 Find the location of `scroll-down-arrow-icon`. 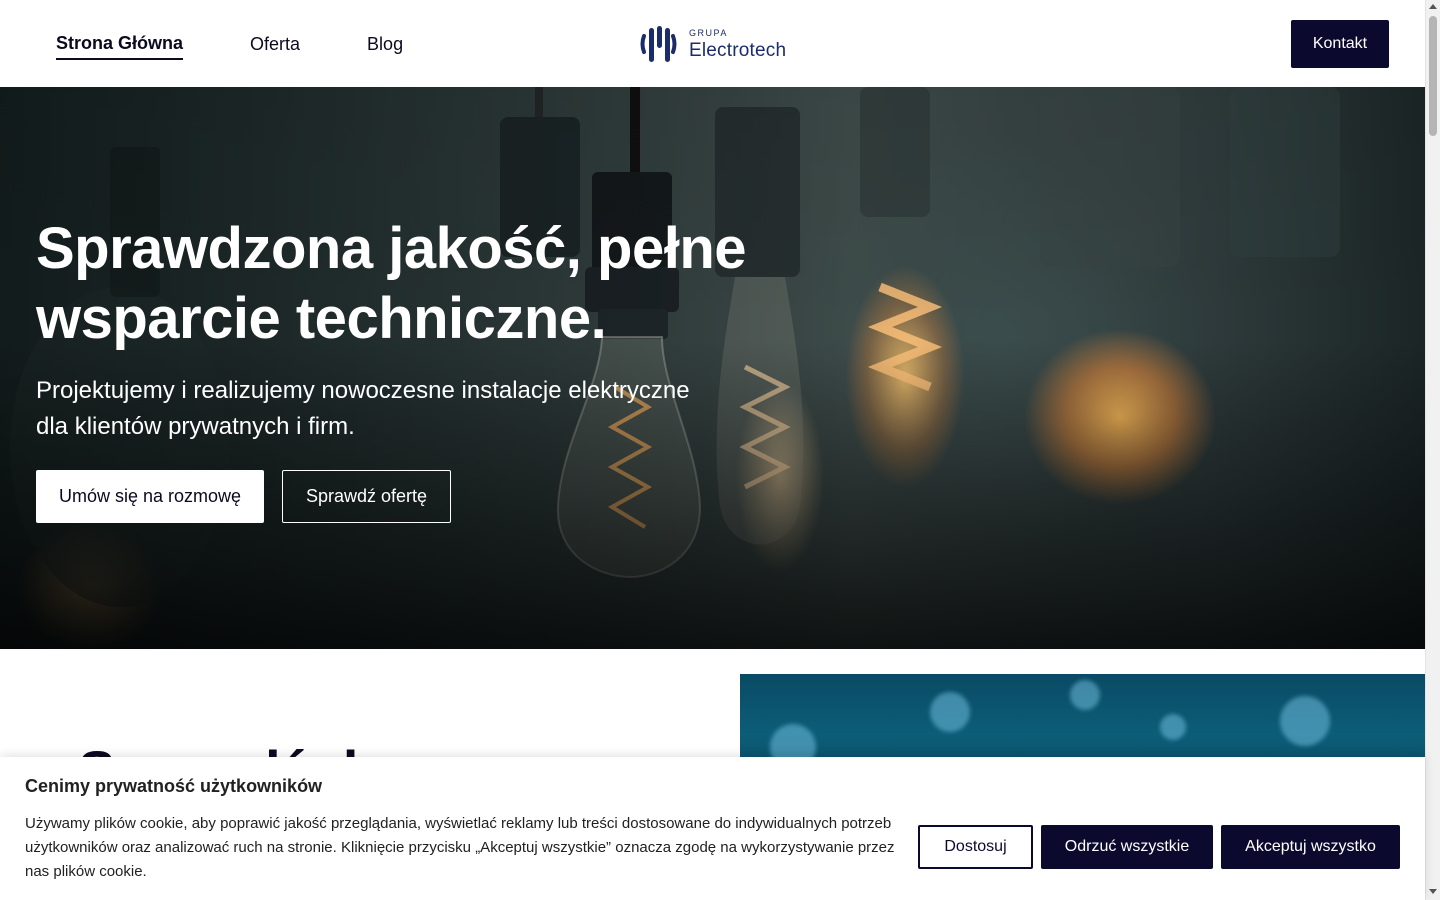

scroll-down-arrow-icon is located at coordinates (1433, 891).